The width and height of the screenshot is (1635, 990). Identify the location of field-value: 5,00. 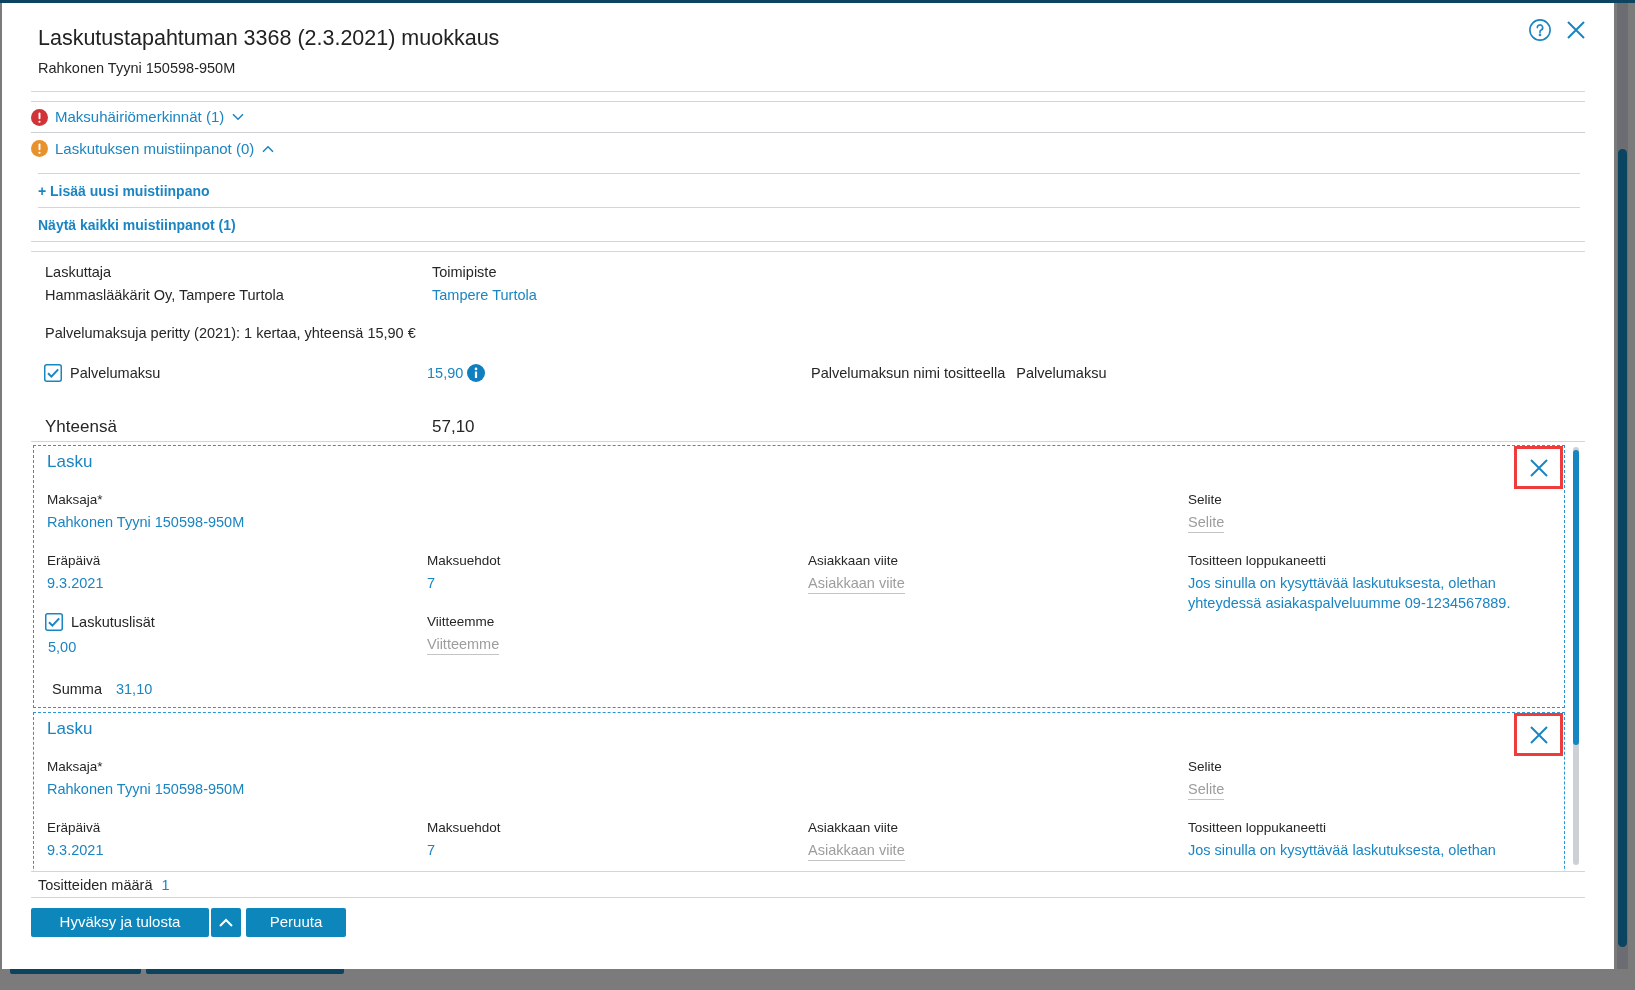
(62, 647).